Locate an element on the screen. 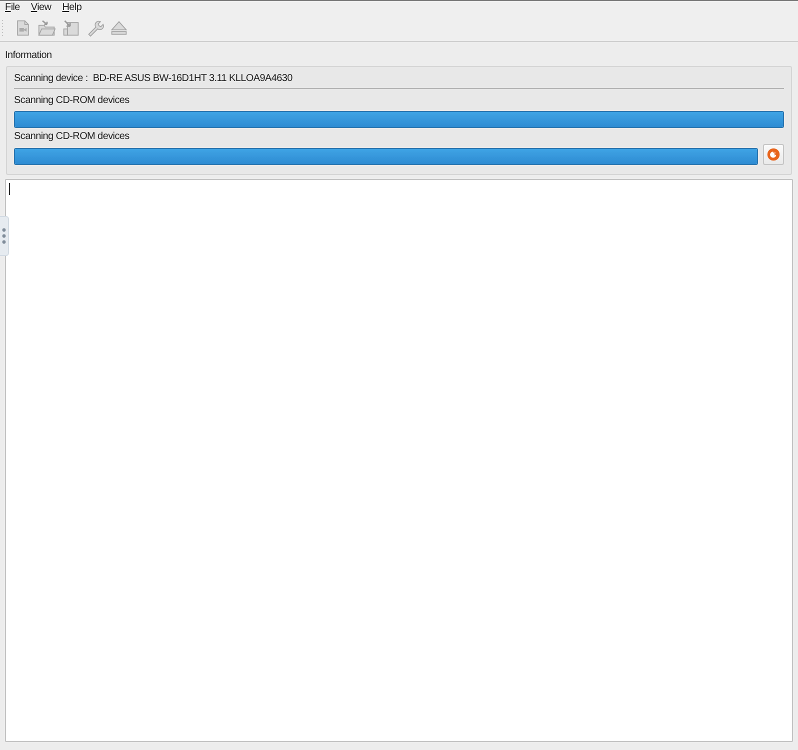 The height and width of the screenshot is (750, 798). field-label: Scanning device : is located at coordinates (51, 79).